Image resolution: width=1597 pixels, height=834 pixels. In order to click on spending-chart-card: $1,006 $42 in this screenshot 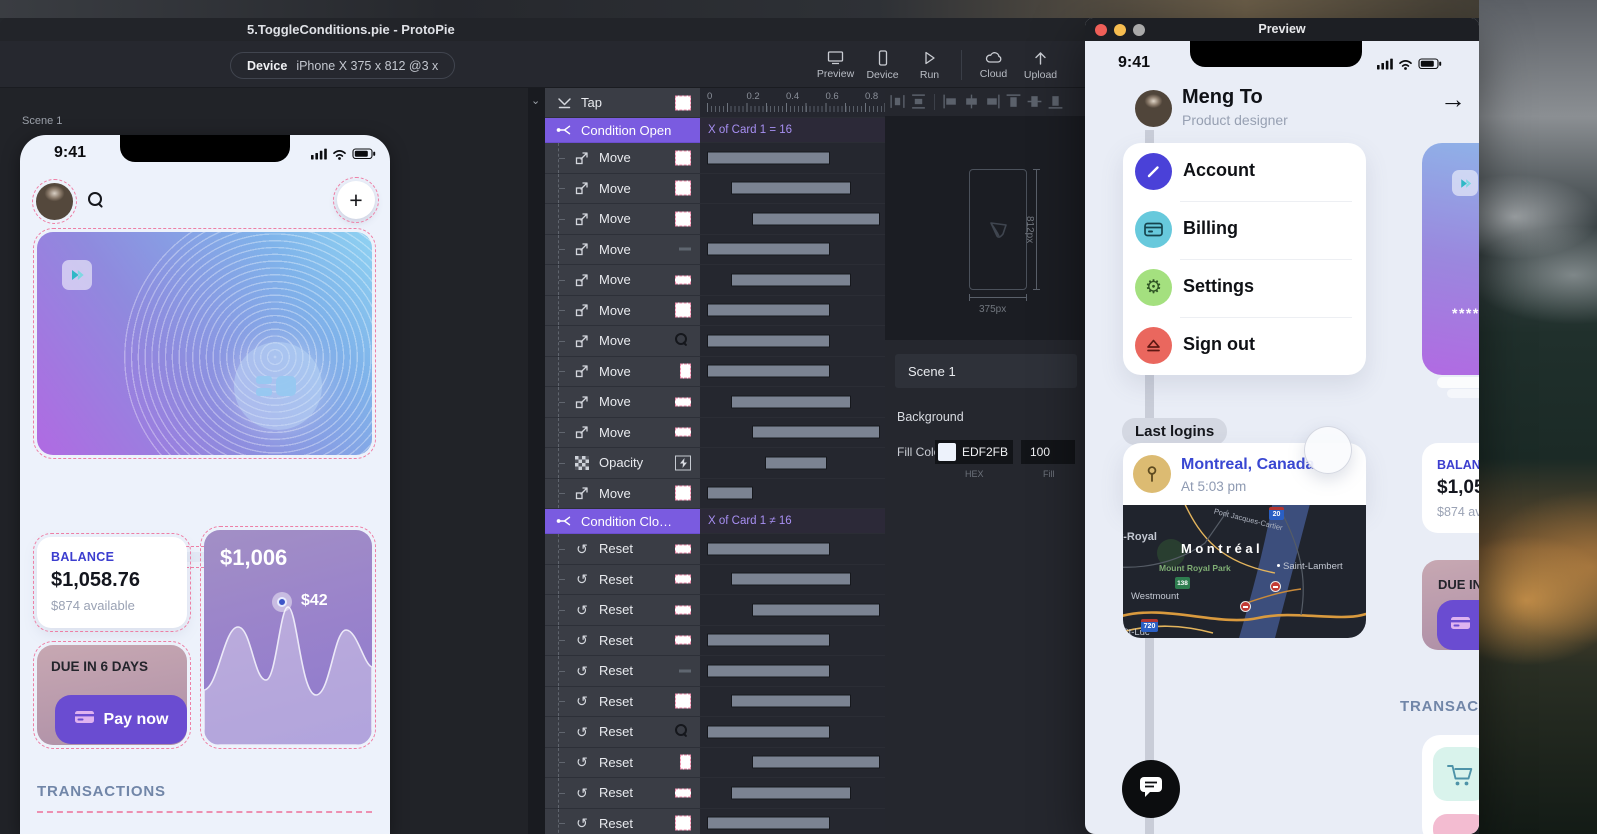, I will do `click(288, 637)`.